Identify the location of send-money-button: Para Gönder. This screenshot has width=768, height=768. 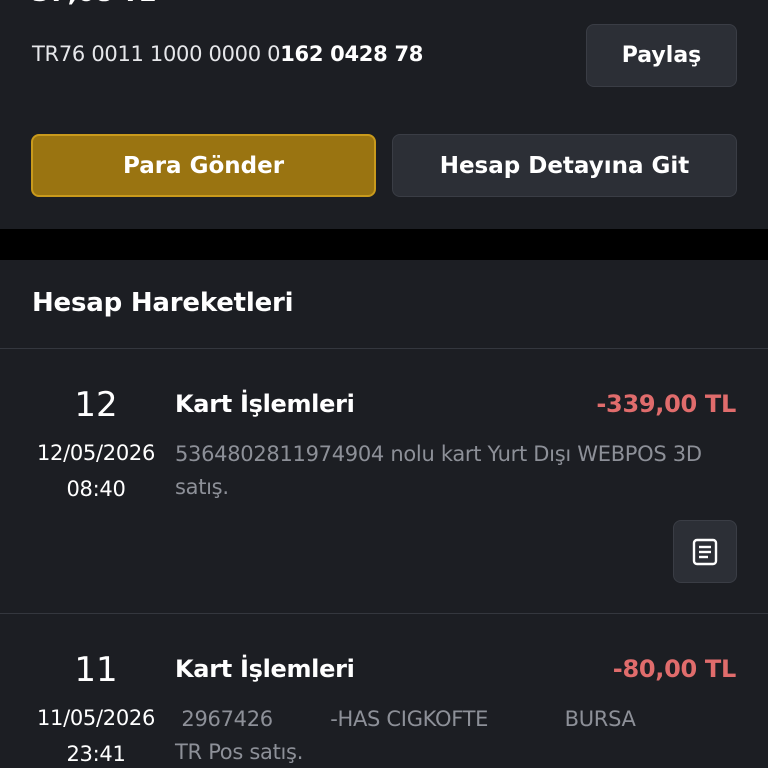
(203, 165).